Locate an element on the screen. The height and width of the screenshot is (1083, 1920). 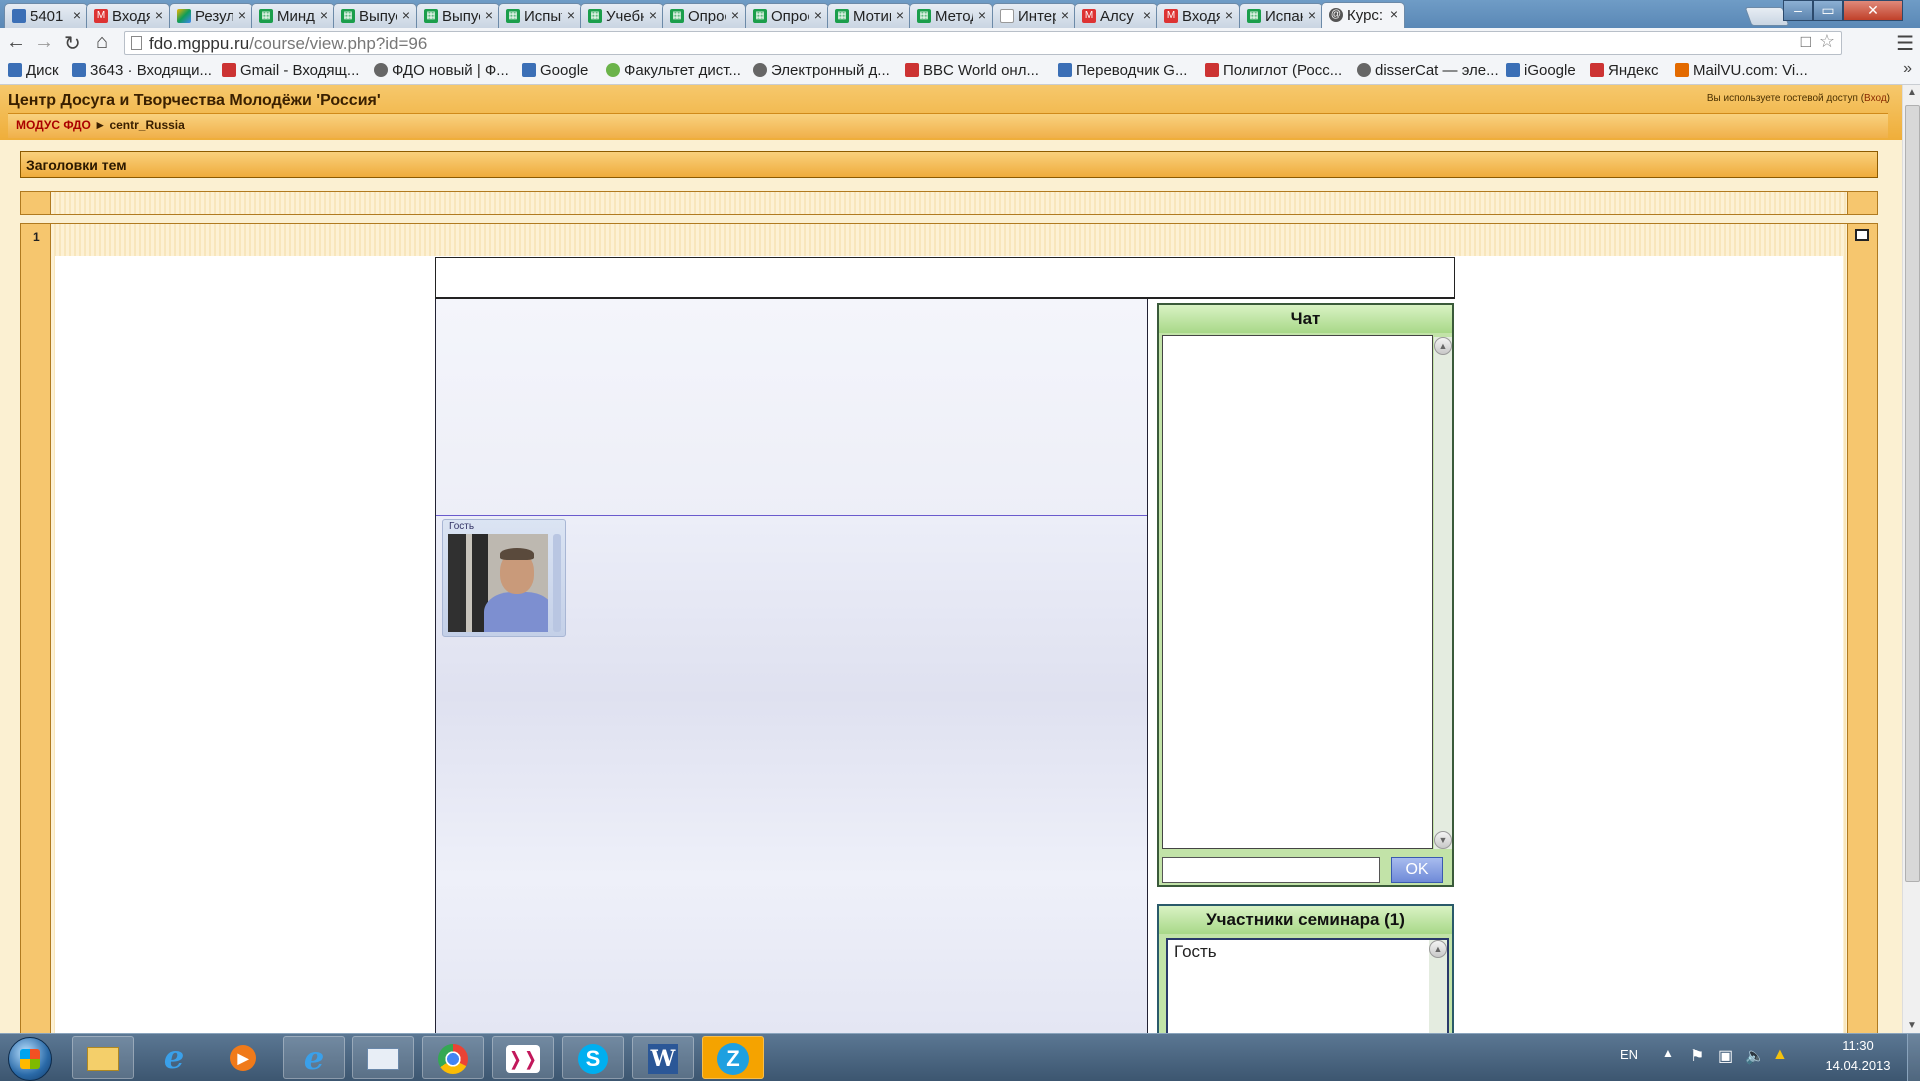
tab-15: ▦ Испан × is located at coordinates (1281, 15).